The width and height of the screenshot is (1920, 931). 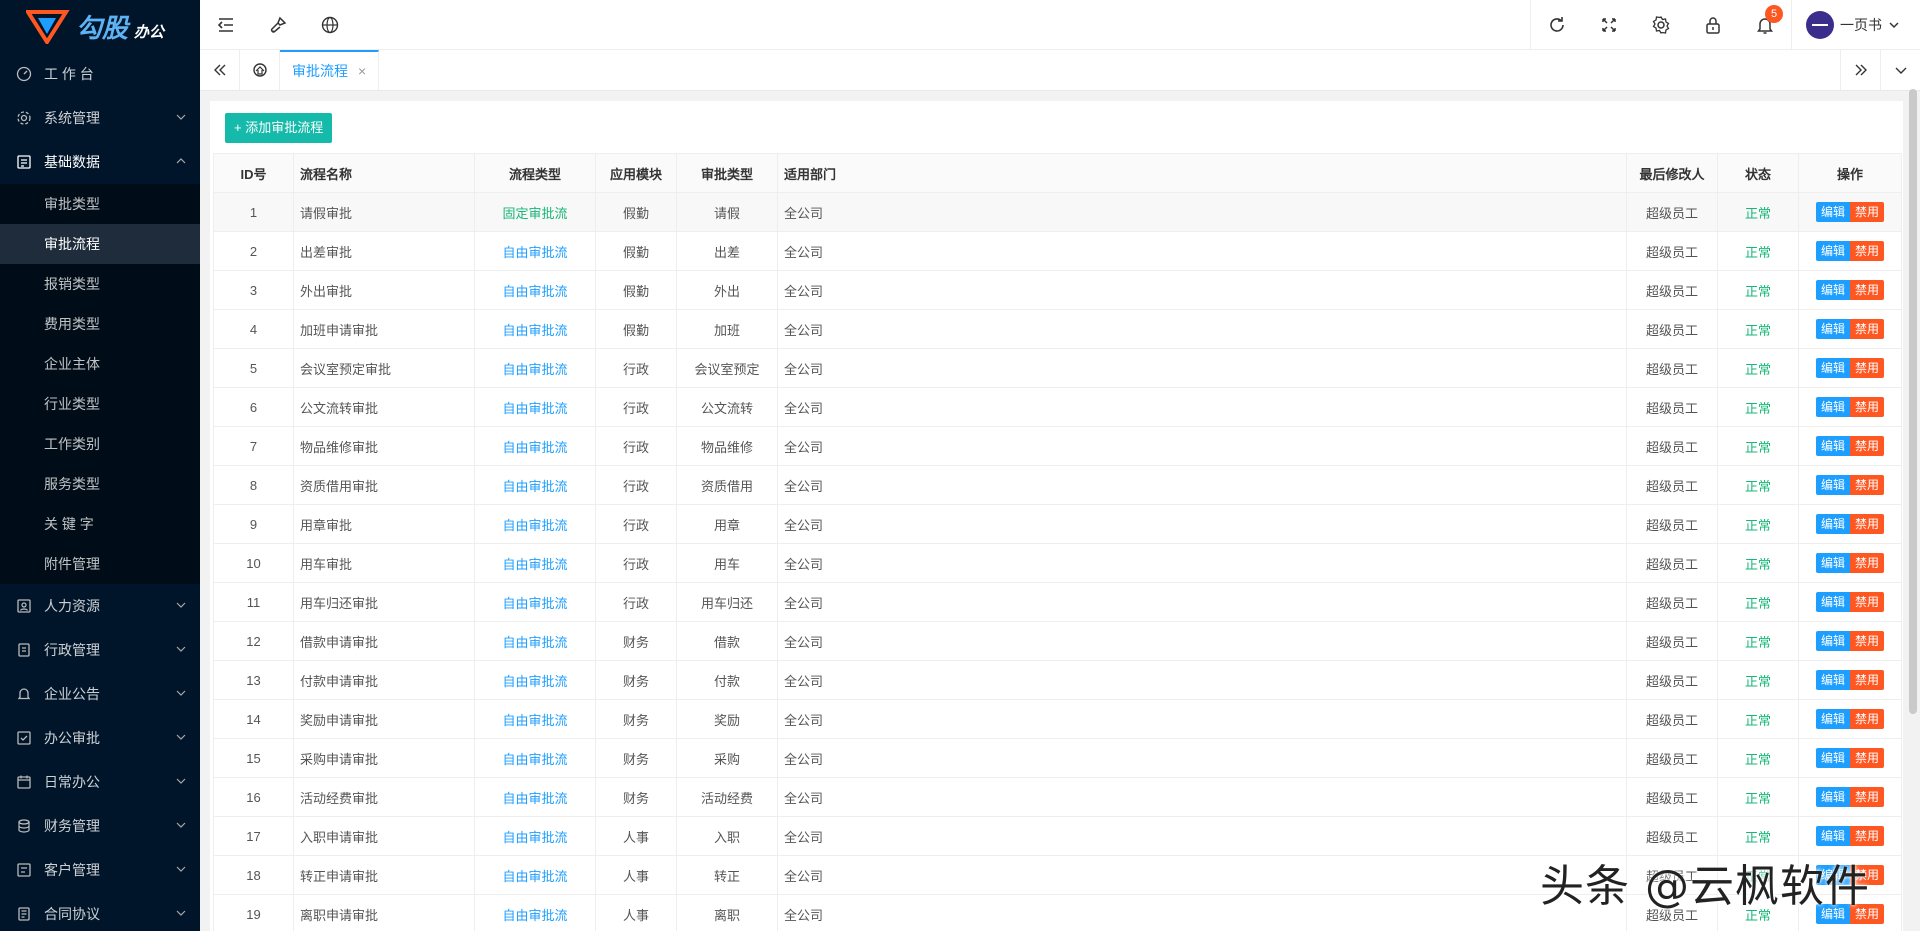 I want to click on sidebar-subitem: 附件管理, so click(x=100, y=564).